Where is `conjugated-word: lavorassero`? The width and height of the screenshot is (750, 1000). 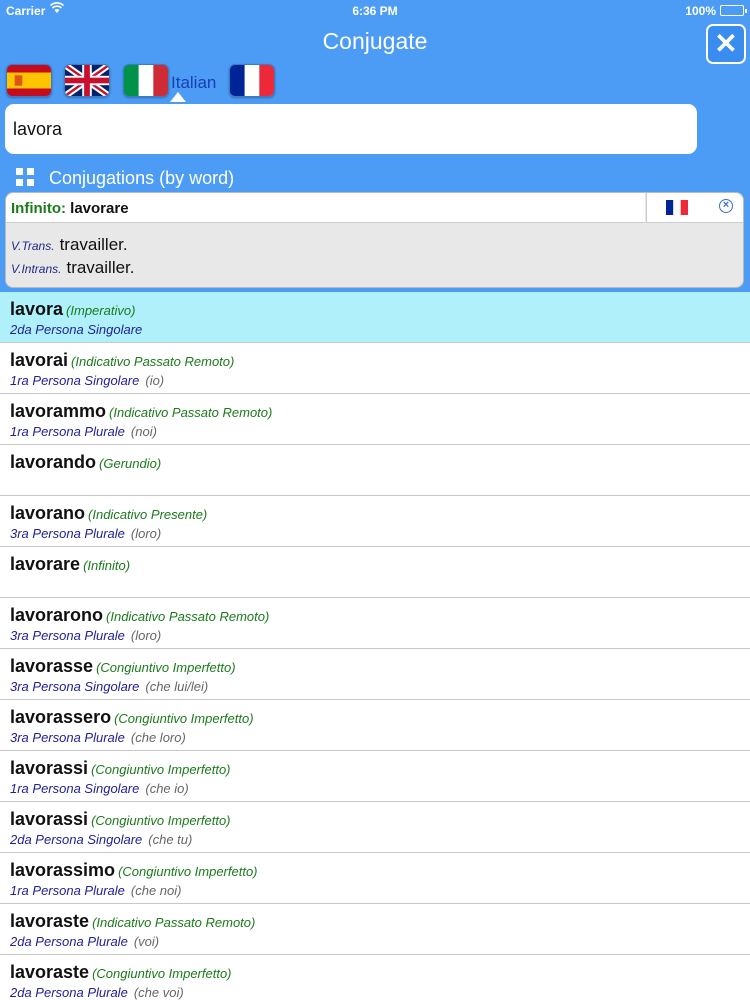 conjugated-word: lavorassero is located at coordinates (61, 717).